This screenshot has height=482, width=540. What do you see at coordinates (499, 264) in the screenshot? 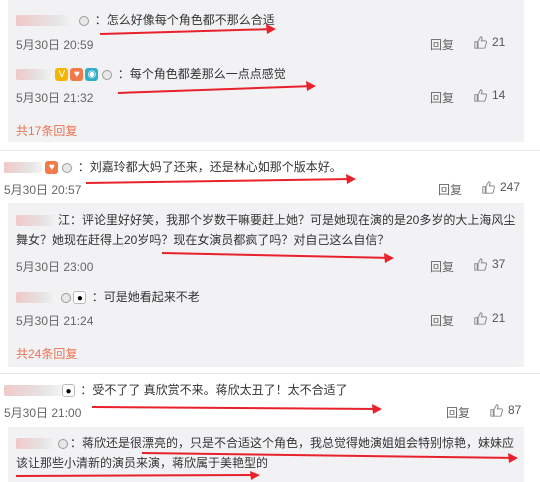
I see `like-count: 37` at bounding box center [499, 264].